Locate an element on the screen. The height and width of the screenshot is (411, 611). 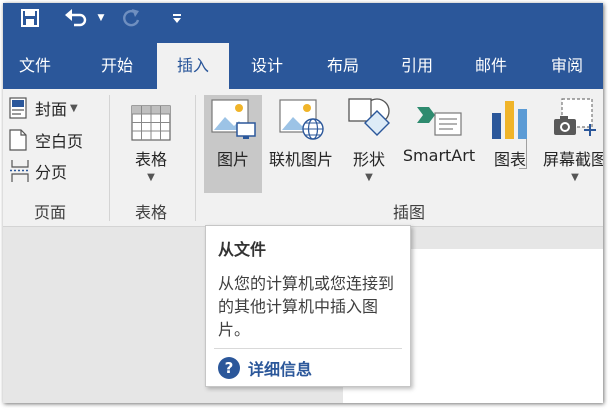
picture-label: 图片 is located at coordinates (232, 159).